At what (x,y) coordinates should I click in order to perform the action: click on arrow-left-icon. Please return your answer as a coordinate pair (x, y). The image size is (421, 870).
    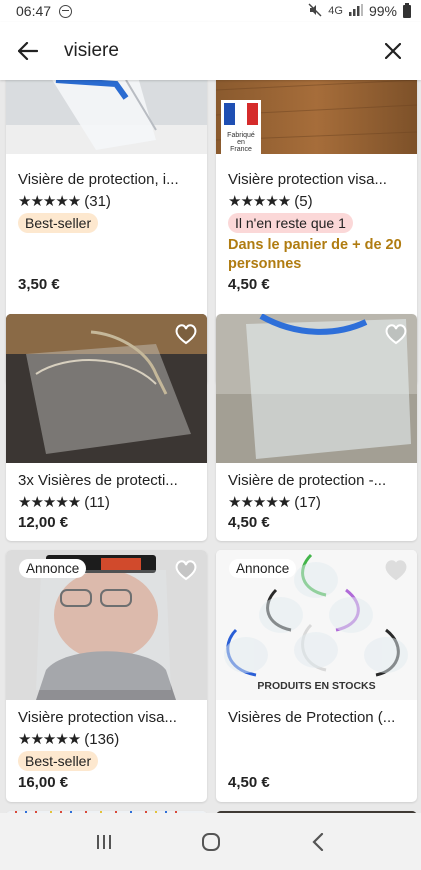
    Looking at the image, I should click on (28, 51).